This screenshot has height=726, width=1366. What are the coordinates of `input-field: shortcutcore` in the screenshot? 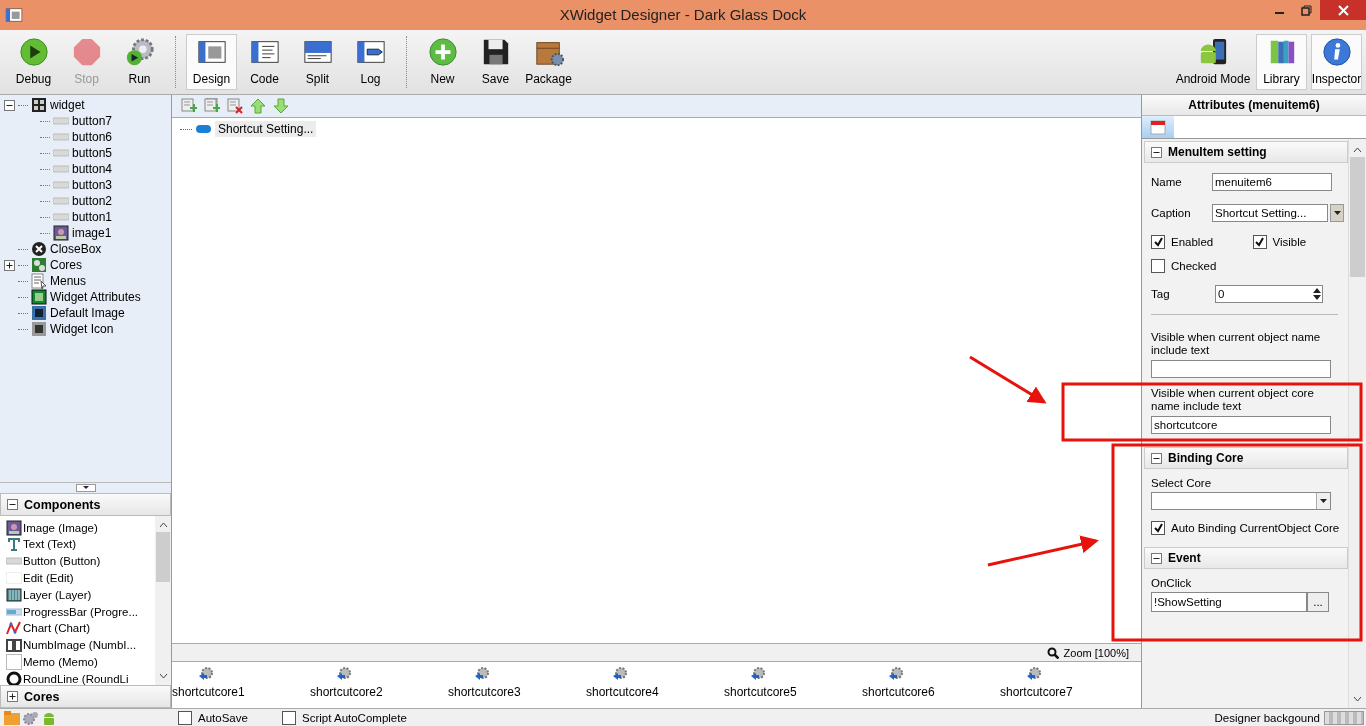 It's located at (1241, 425).